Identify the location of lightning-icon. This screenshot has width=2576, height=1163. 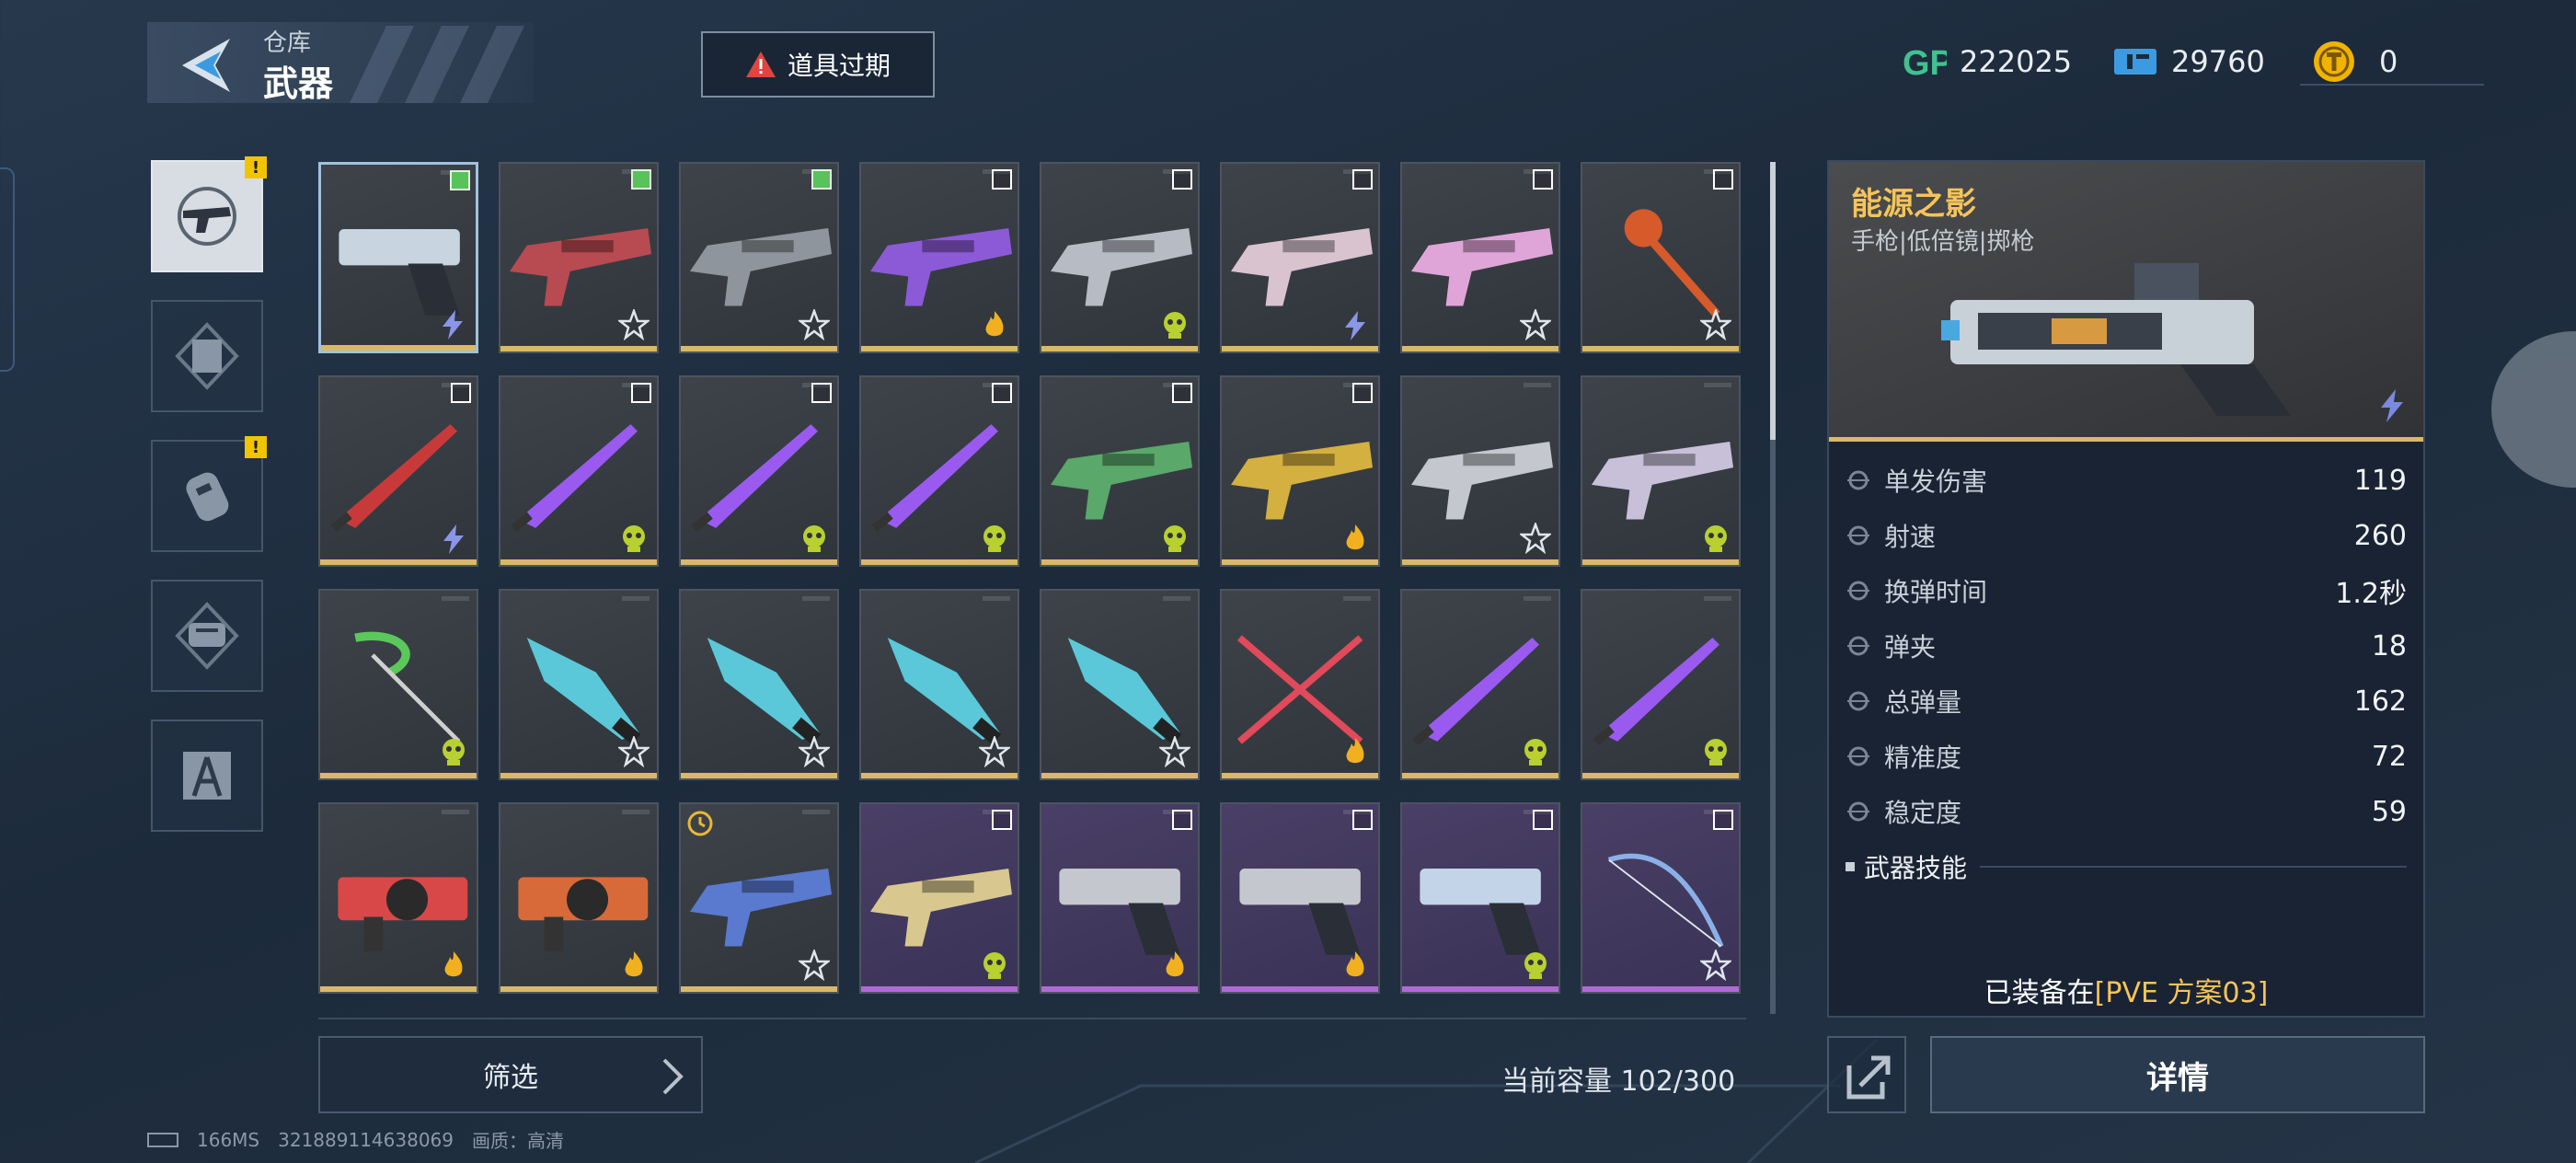
(1355, 326).